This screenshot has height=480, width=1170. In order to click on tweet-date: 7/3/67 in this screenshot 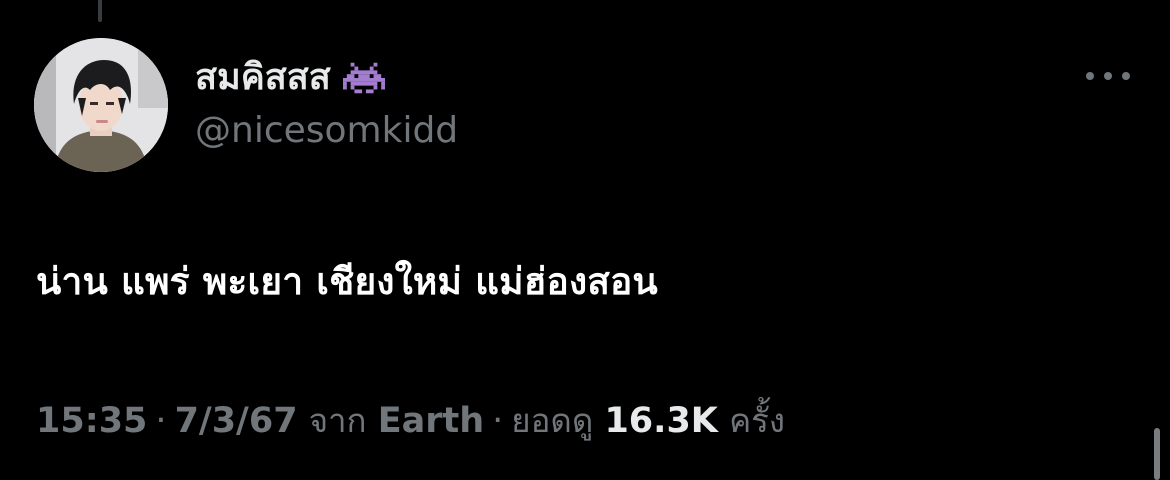, I will do `click(236, 421)`.